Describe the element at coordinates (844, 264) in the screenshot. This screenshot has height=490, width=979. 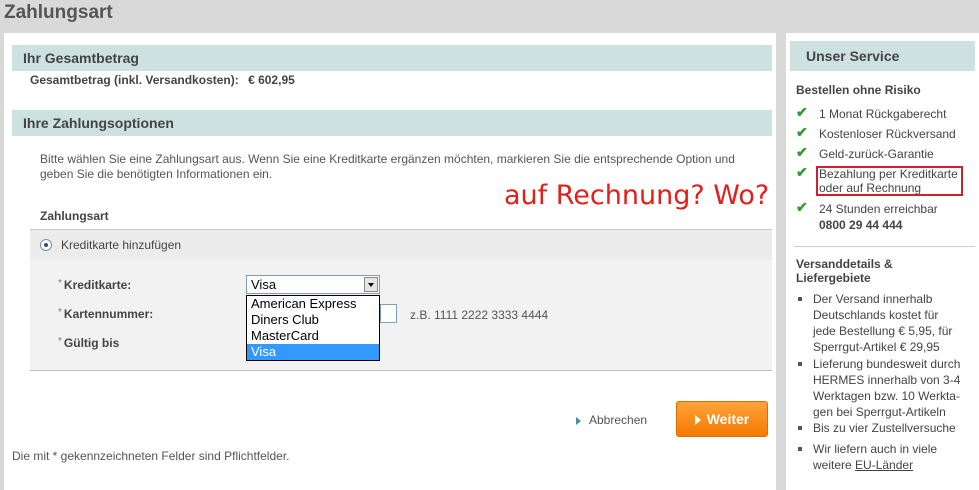
I see `shipping-title-line: Versanddetails &` at that location.